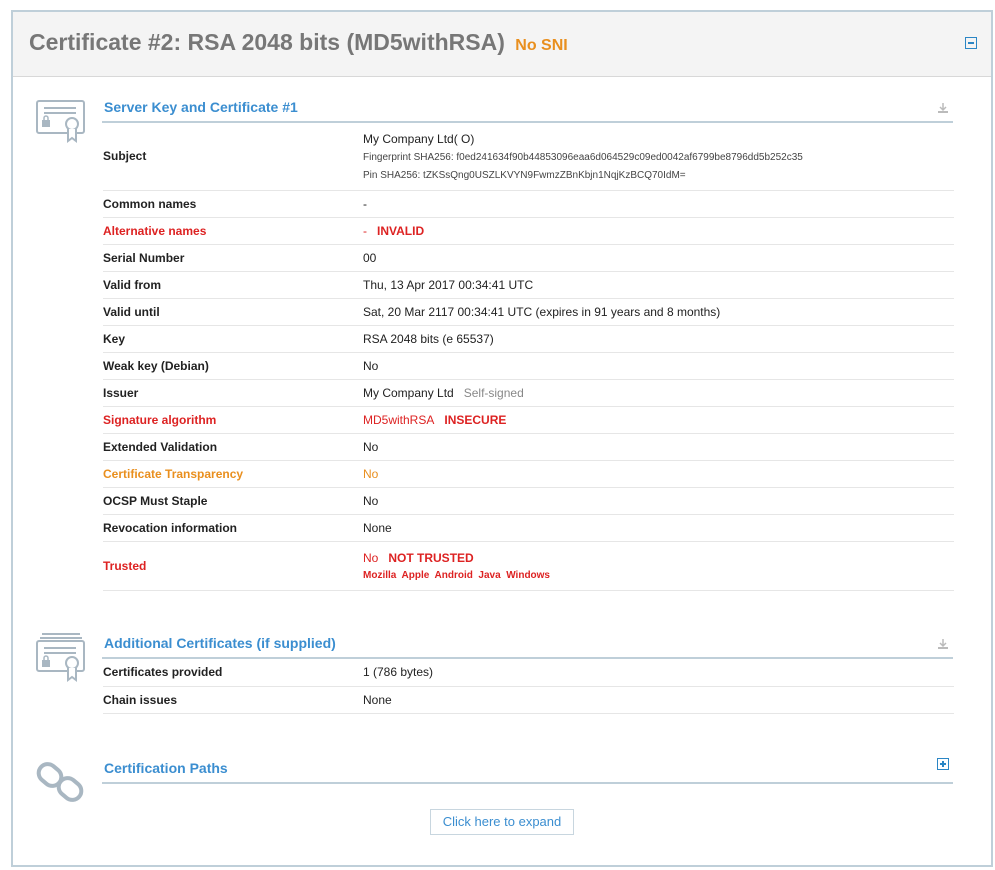 The image size is (995, 870). Describe the element at coordinates (419, 138) in the screenshot. I see `subject-name: My Company Ltd( O)` at that location.